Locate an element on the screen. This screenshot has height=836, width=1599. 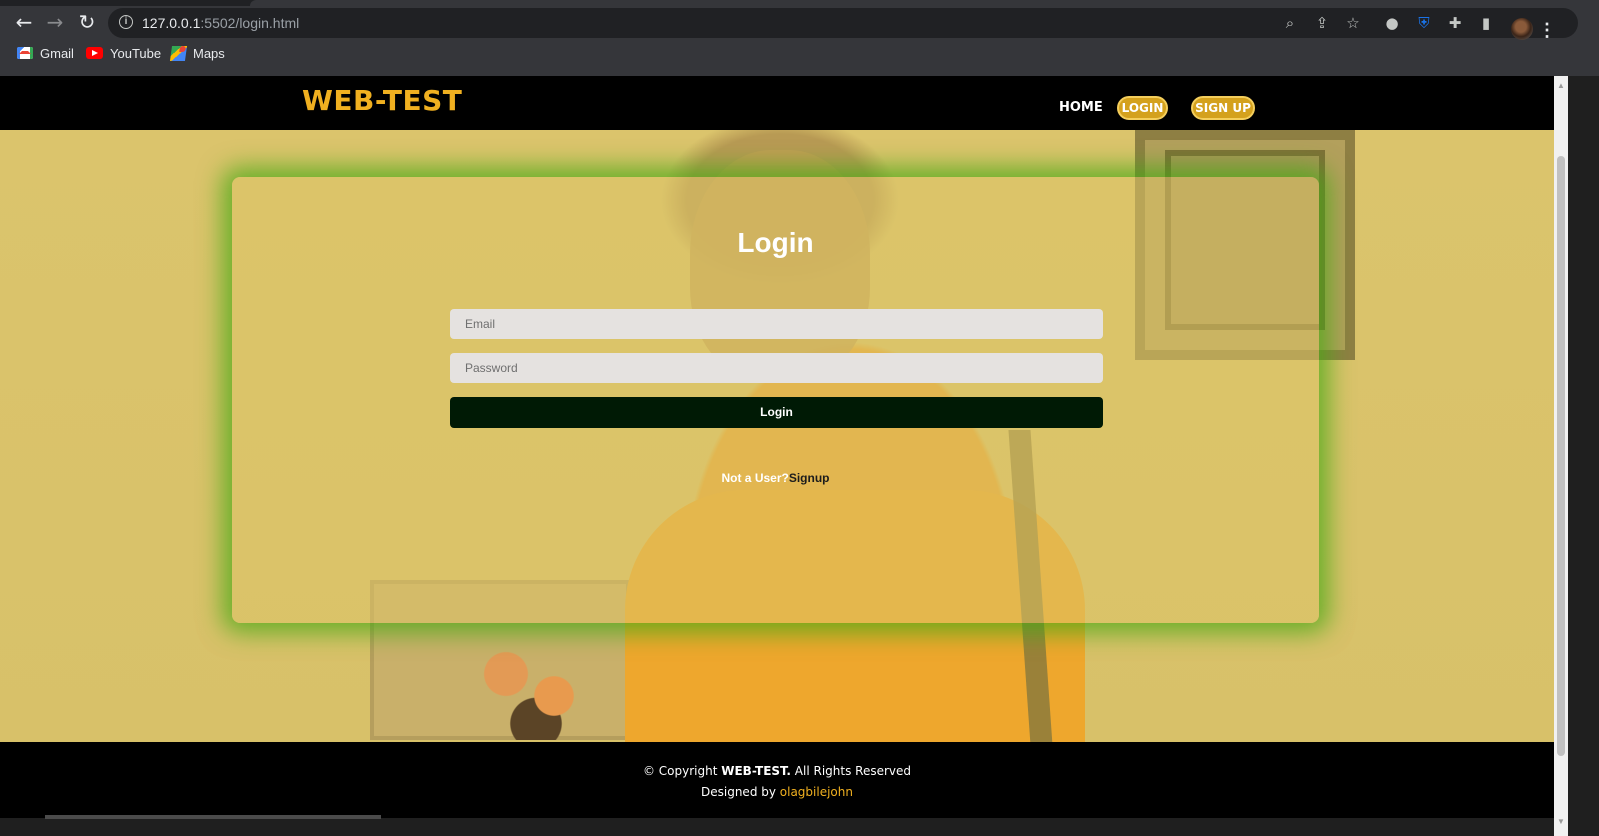
shield-extension-icon: ⛨ is located at coordinates (1424, 23).